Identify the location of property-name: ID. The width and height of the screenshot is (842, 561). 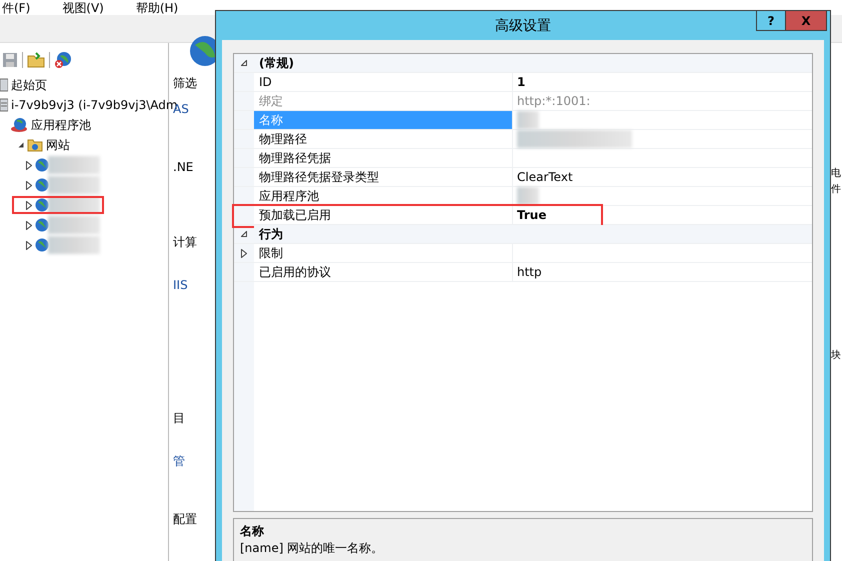
(383, 82).